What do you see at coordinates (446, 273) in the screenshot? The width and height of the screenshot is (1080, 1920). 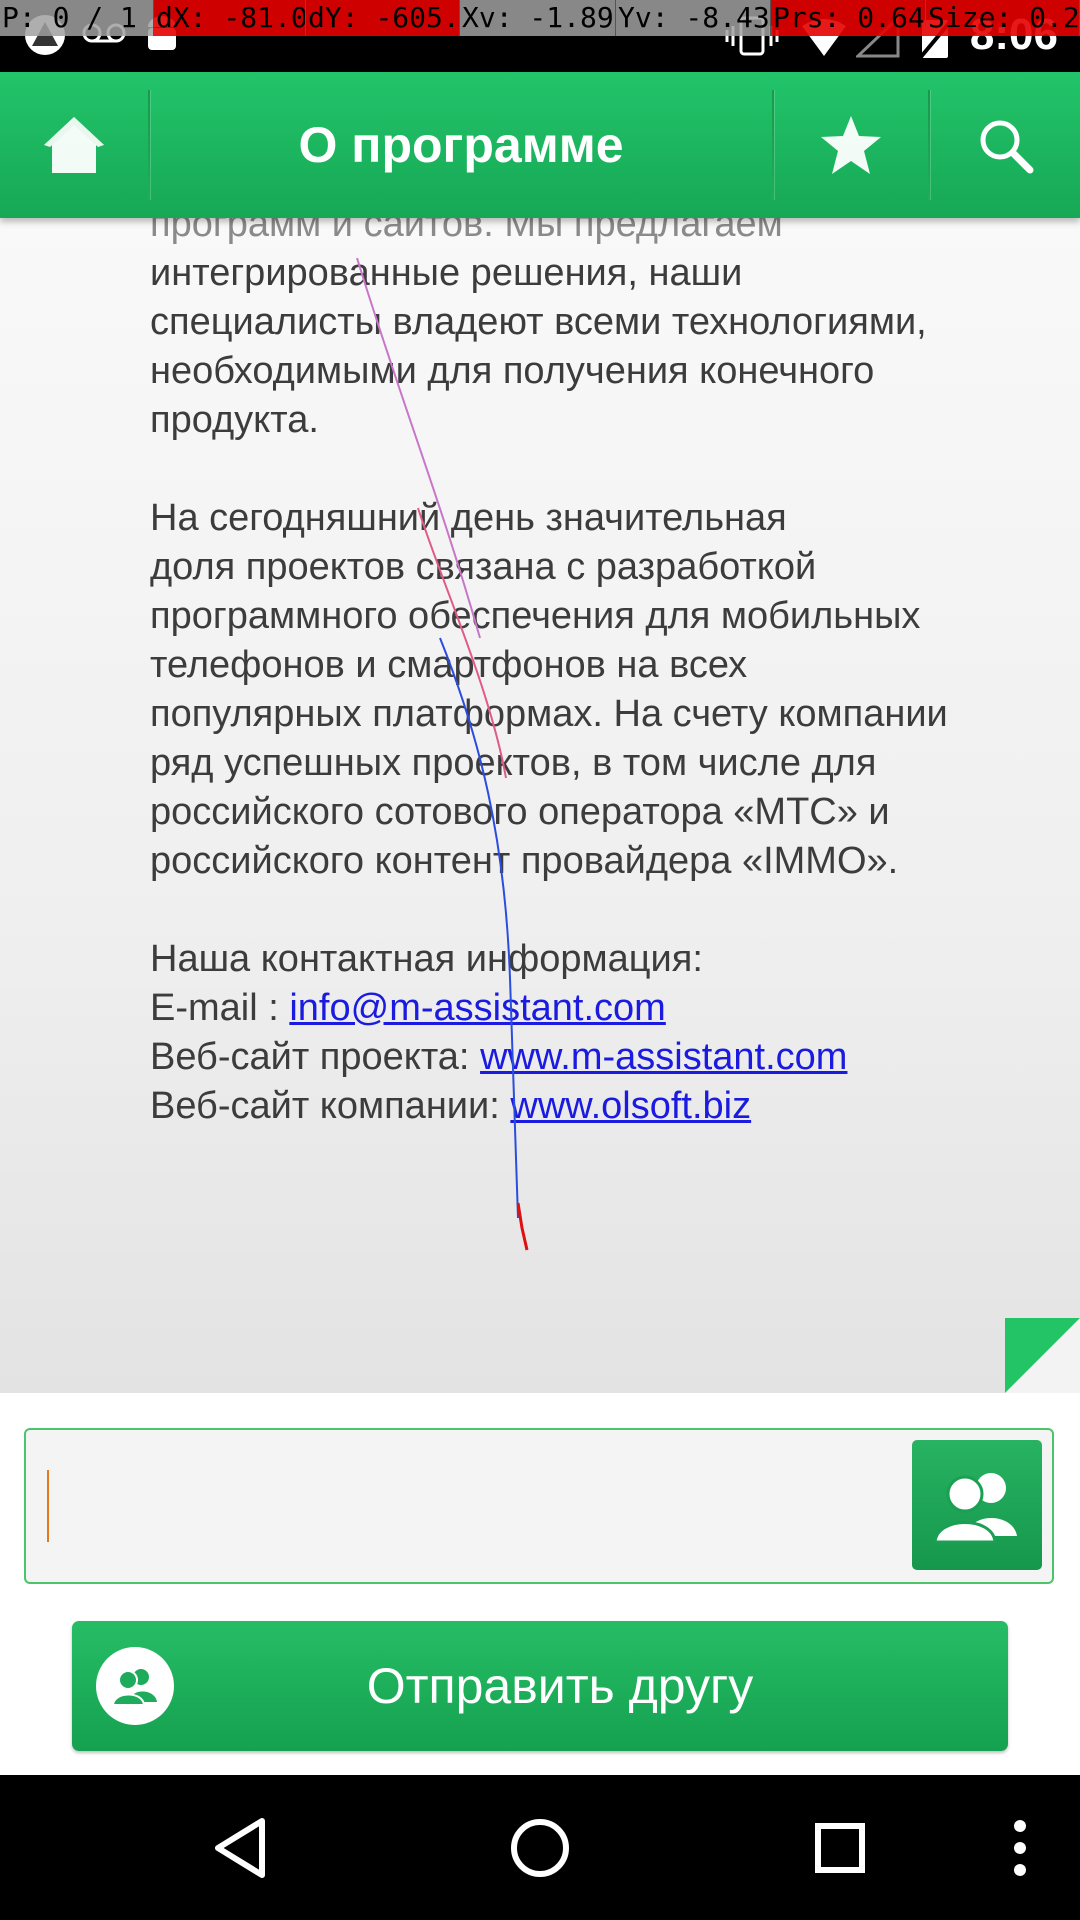 I see `text-line: интегрированные решения, наши` at bounding box center [446, 273].